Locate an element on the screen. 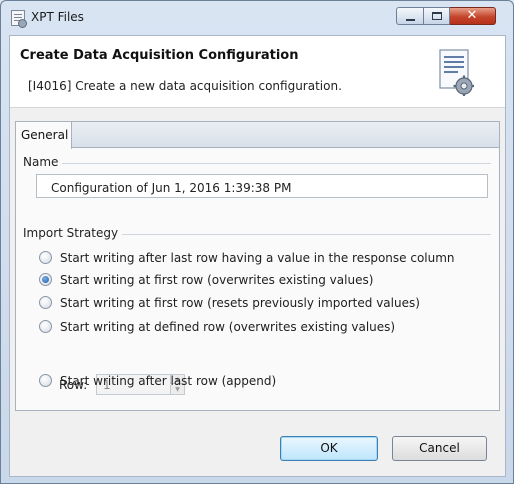 The width and height of the screenshot is (514, 484). tab-strip: General is located at coordinates (257, 135).